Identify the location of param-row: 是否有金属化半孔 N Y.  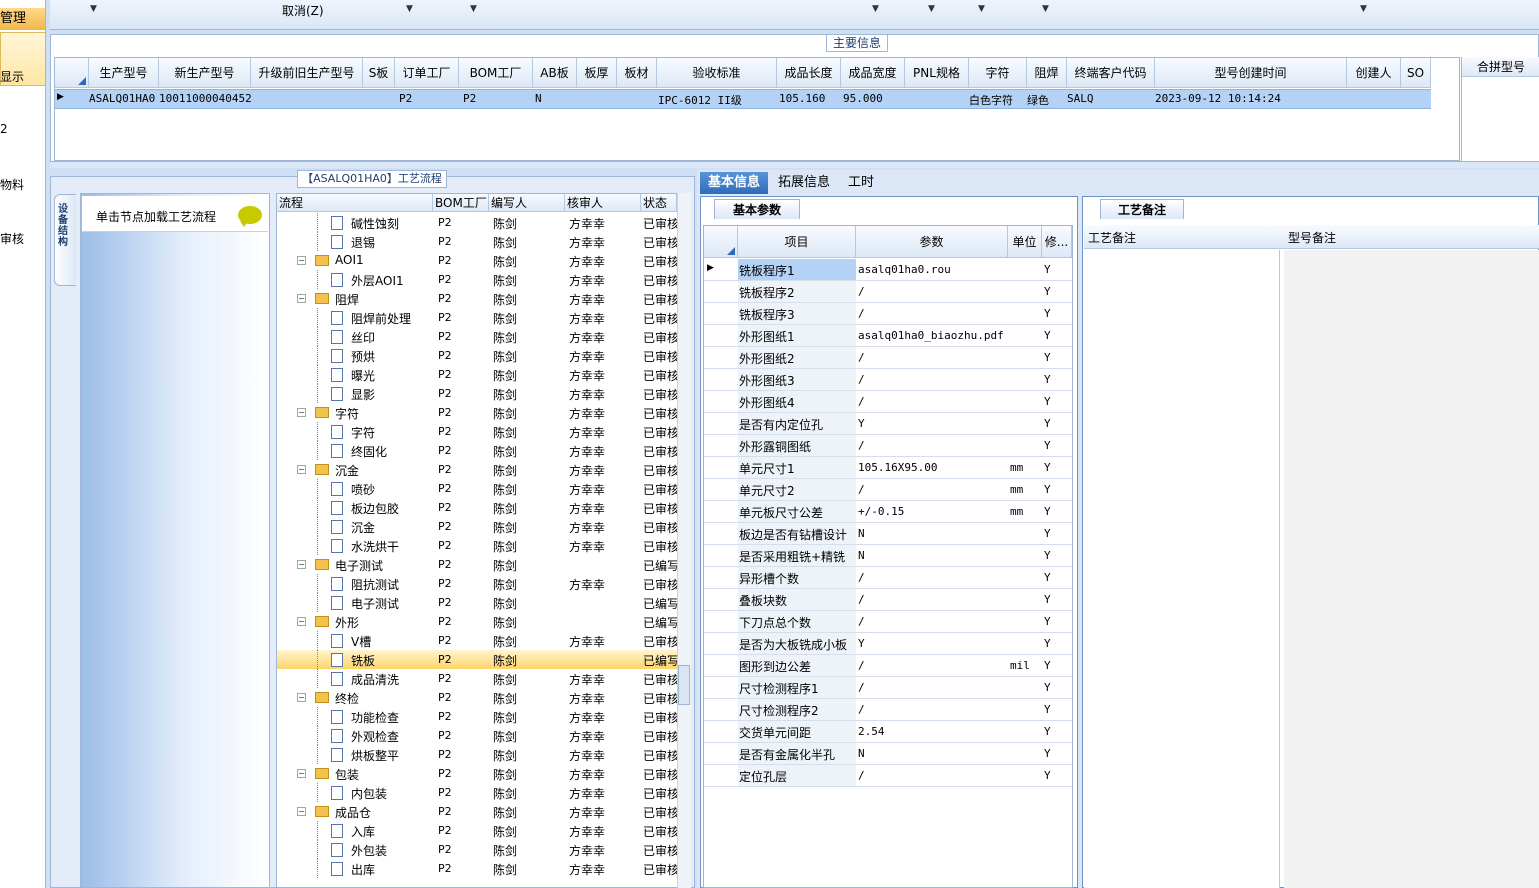
(888, 754).